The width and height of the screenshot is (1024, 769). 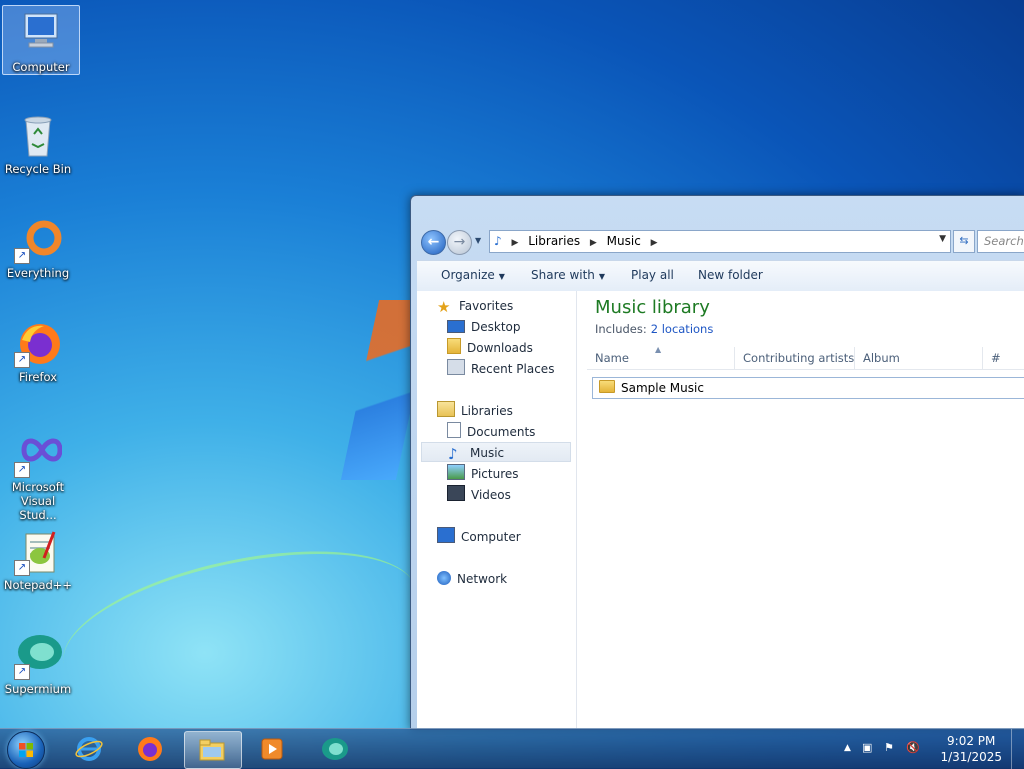 I want to click on address-dropdown-icon: ▼, so click(x=942, y=239).